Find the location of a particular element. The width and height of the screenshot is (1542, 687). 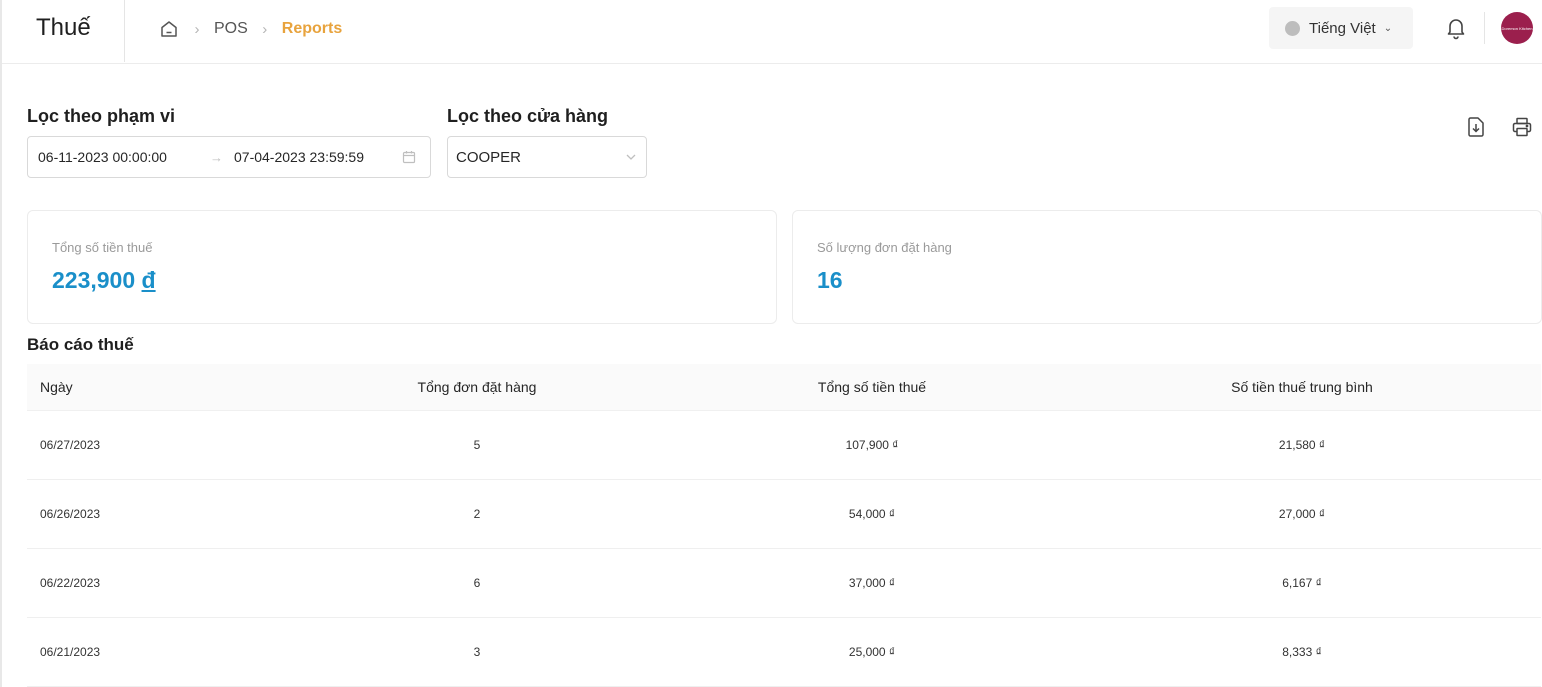

report-title: Báo cáo thuế is located at coordinates (80, 344).